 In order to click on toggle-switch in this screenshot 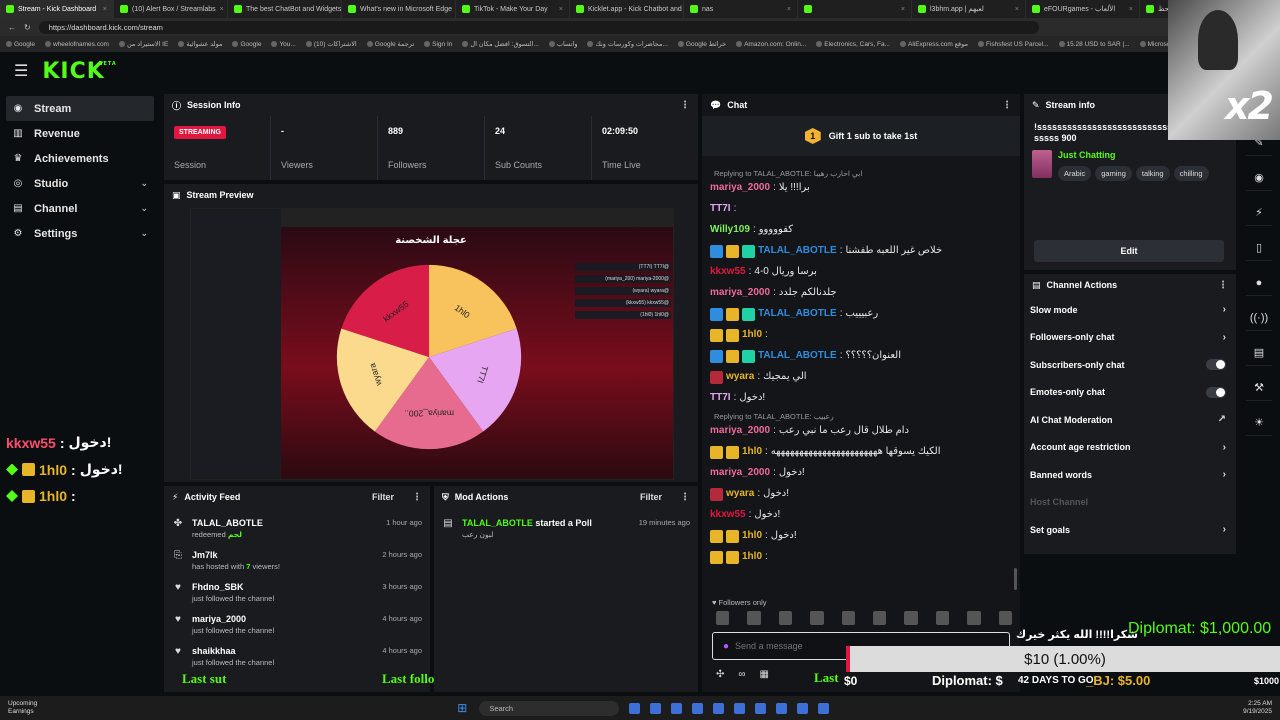, I will do `click(1216, 365)`.